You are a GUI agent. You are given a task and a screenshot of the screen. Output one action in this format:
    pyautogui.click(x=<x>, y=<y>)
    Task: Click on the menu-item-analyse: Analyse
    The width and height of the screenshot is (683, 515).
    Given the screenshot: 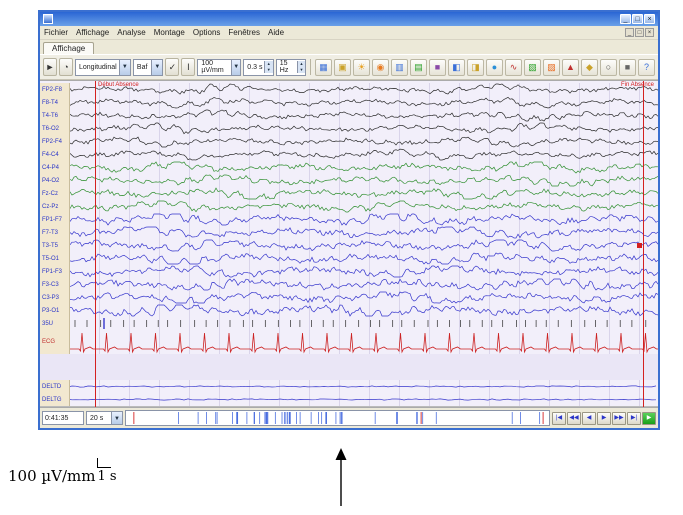 What is the action you would take?
    pyautogui.click(x=131, y=32)
    